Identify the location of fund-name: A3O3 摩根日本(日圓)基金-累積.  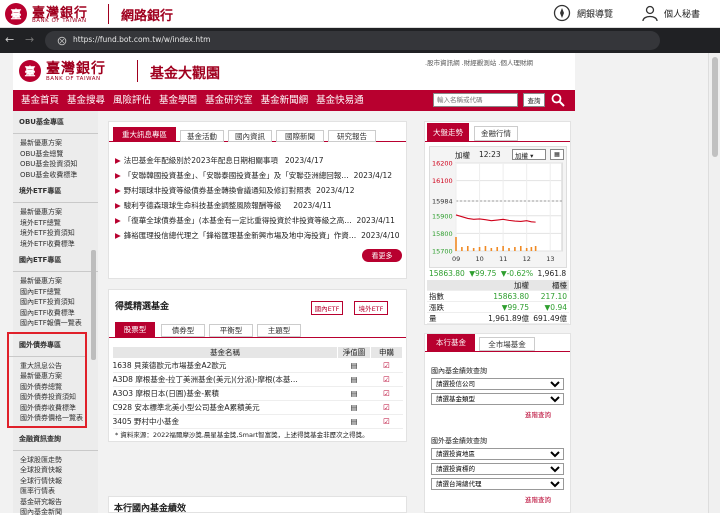
(225, 393).